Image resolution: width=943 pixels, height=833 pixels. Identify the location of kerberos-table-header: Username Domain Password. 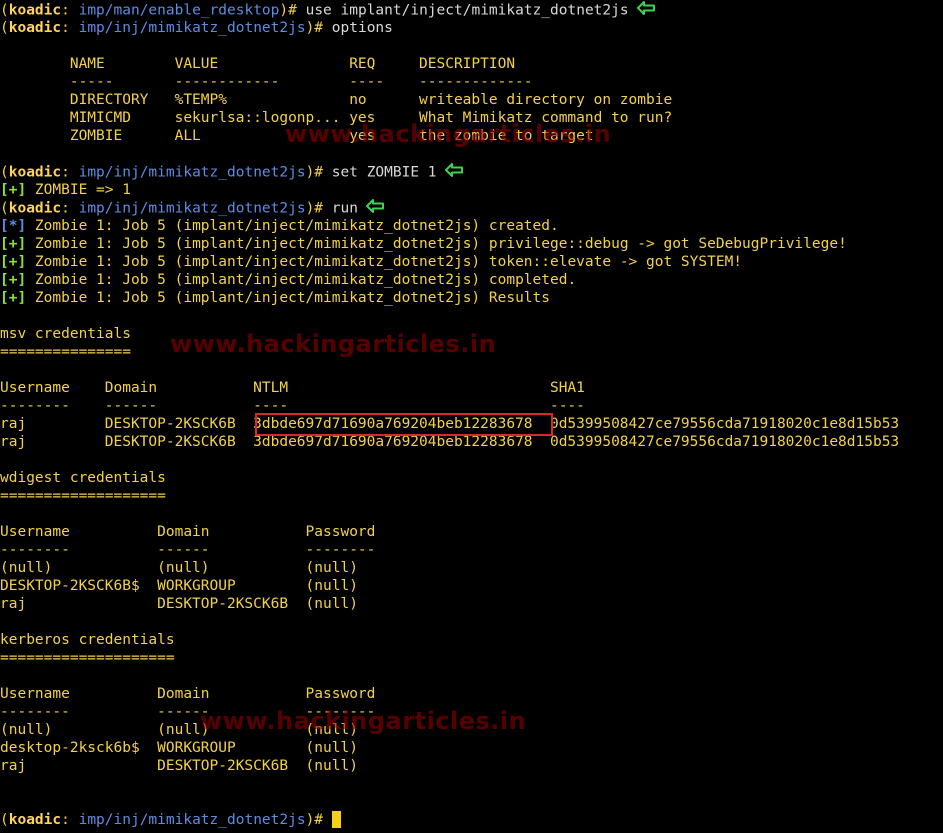
(188, 694).